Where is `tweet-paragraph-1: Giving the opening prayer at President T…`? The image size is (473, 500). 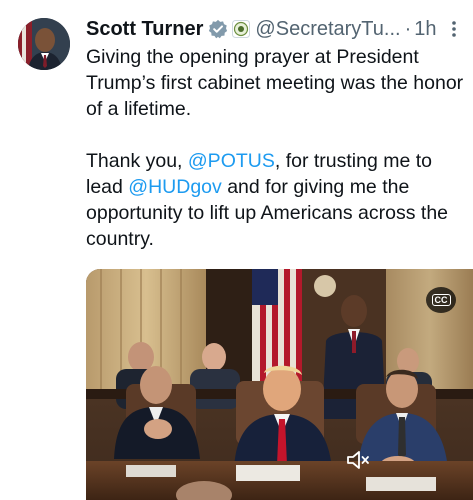 tweet-paragraph-1: Giving the opening prayer at President T… is located at coordinates (275, 83).